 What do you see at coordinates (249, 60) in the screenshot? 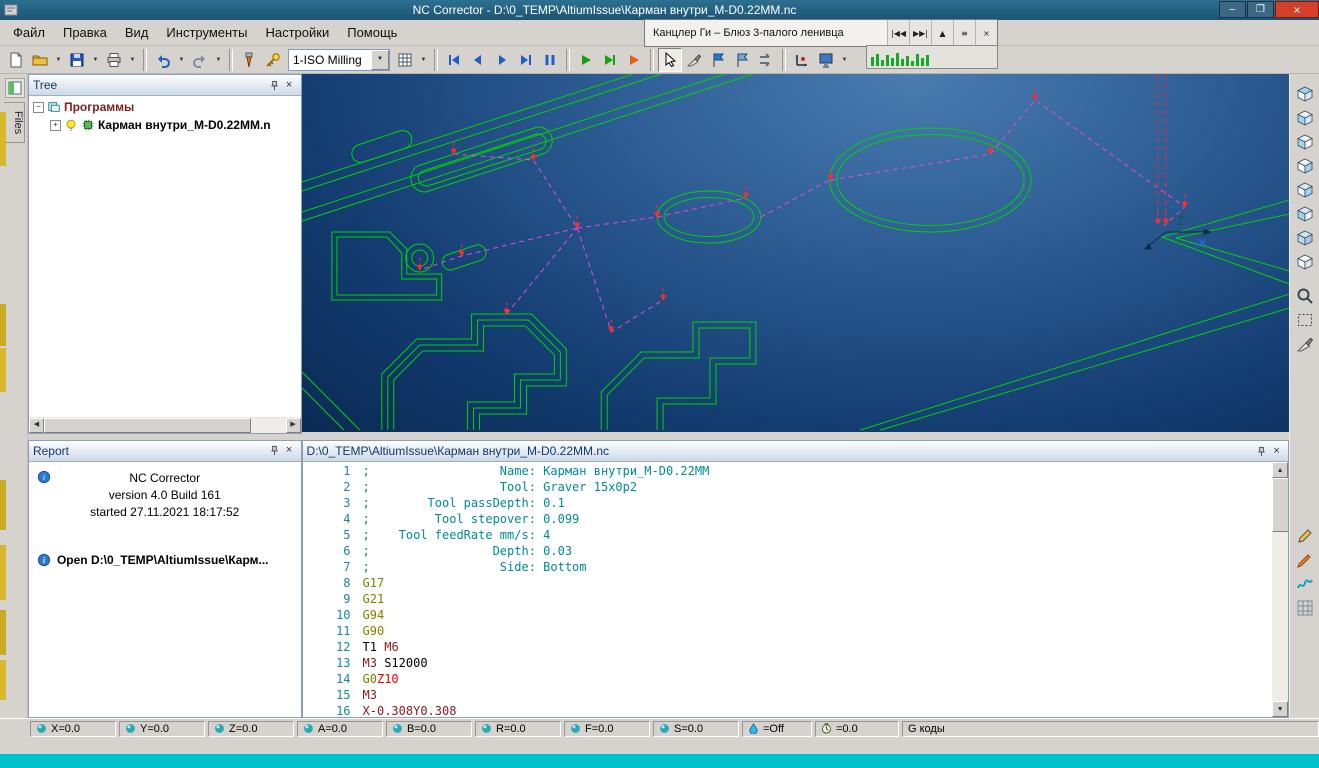
I see `mill-tool-button` at bounding box center [249, 60].